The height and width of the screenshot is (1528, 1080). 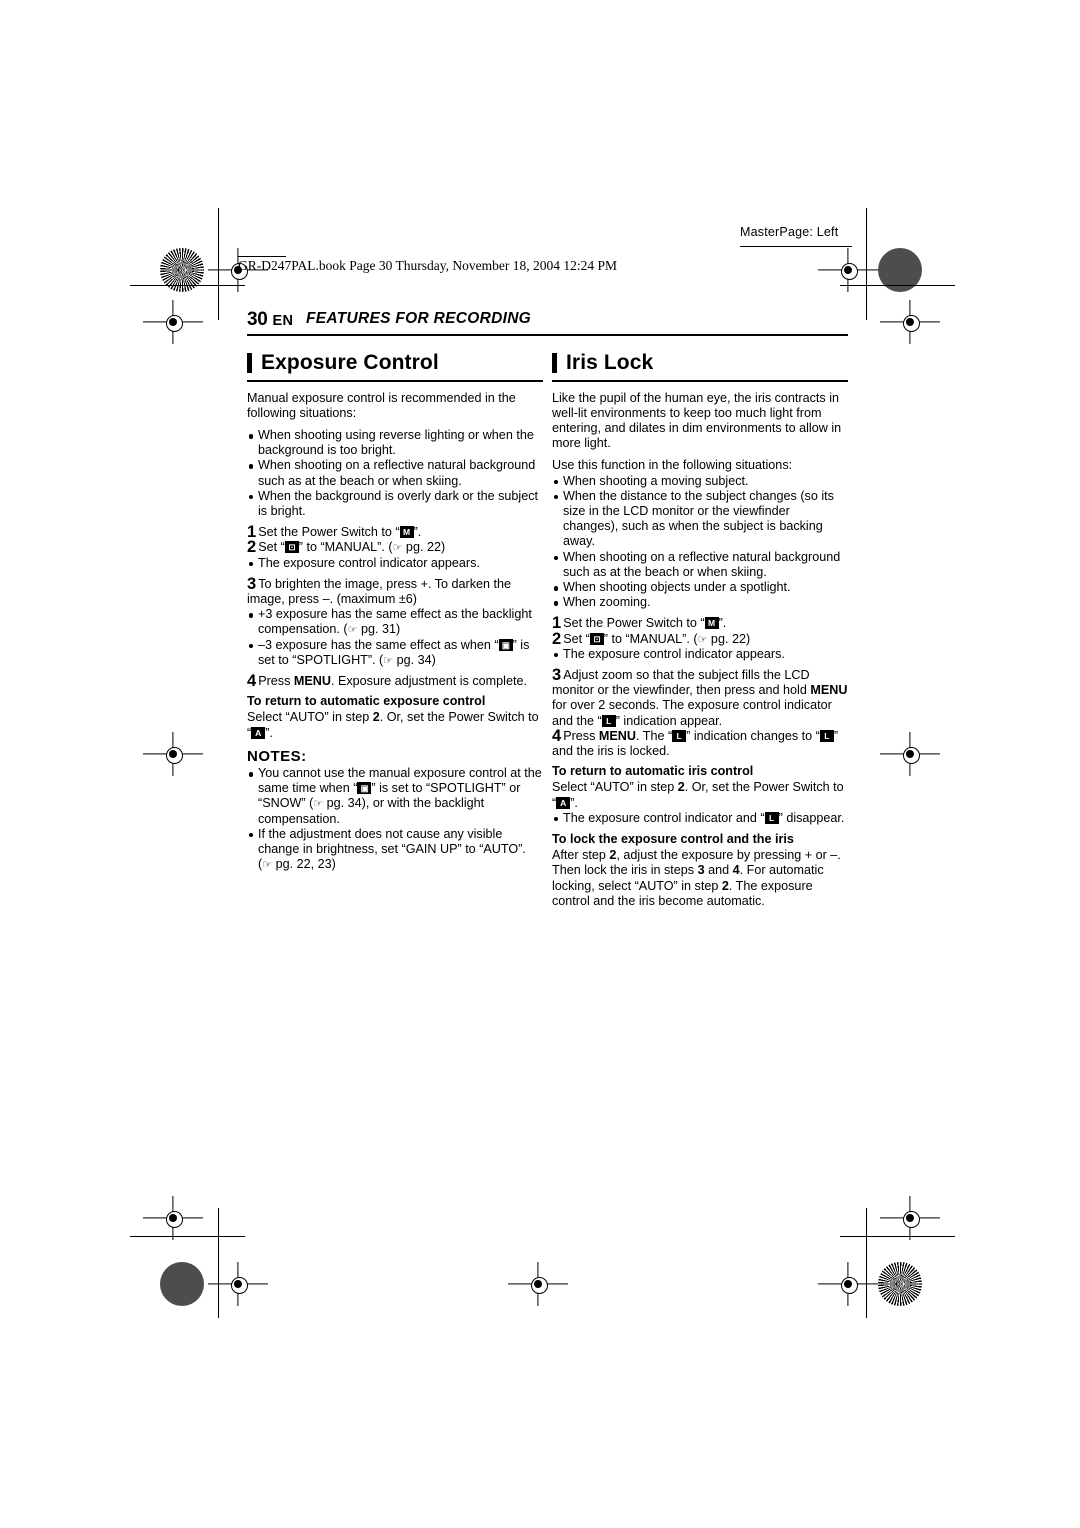 I want to click on crop-rule-left-lower, so click(x=187, y=1237).